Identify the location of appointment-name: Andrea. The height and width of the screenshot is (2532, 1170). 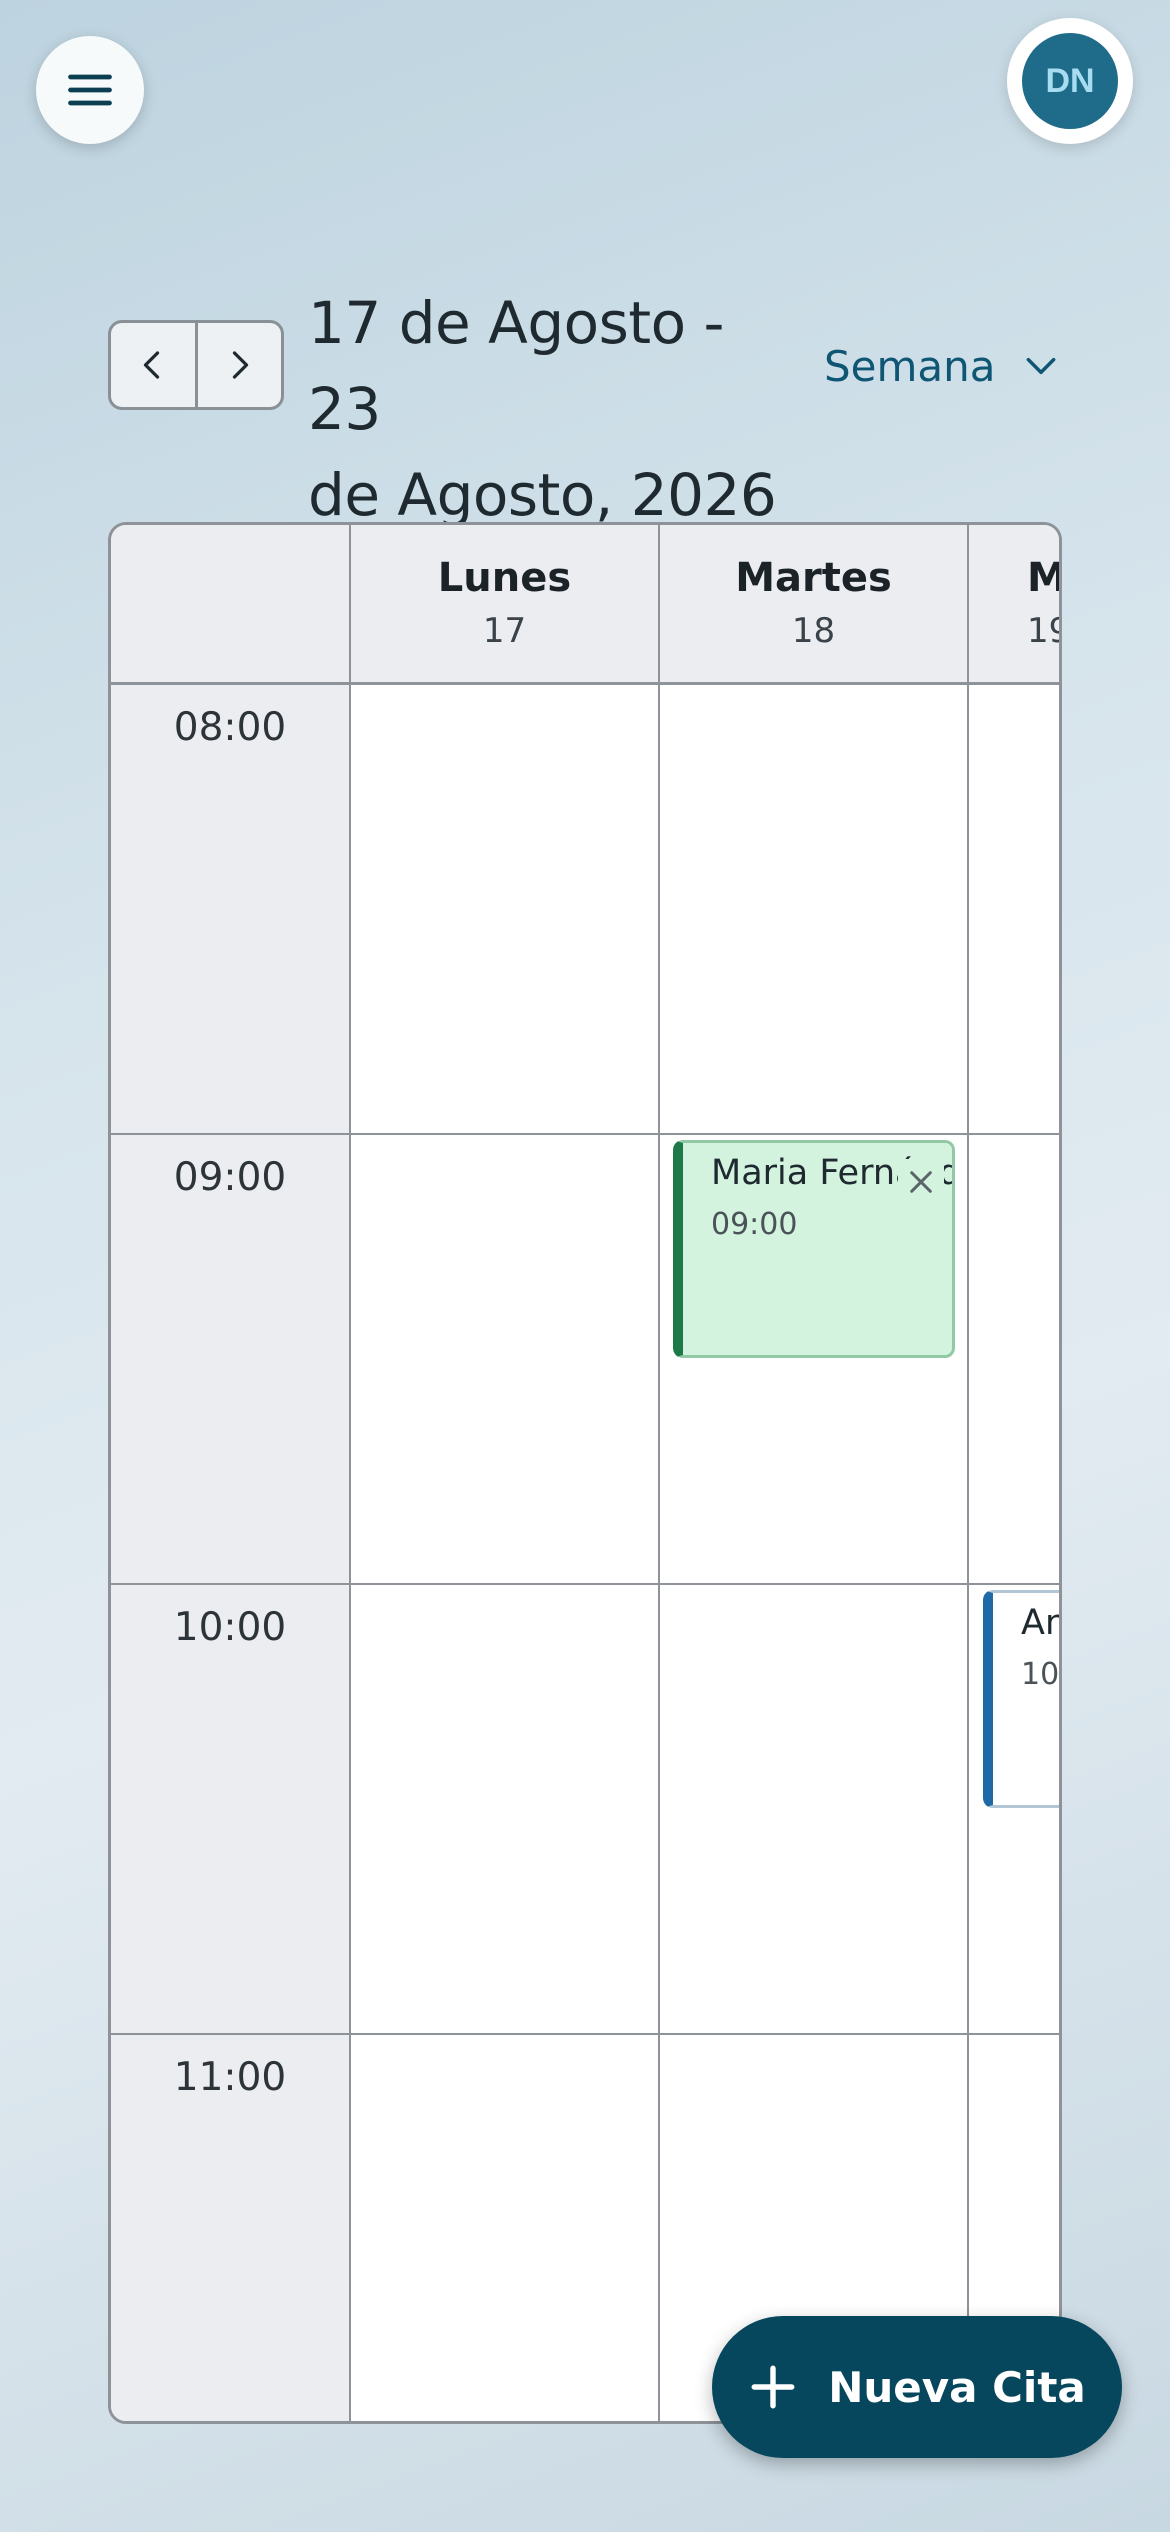
(1040, 1623).